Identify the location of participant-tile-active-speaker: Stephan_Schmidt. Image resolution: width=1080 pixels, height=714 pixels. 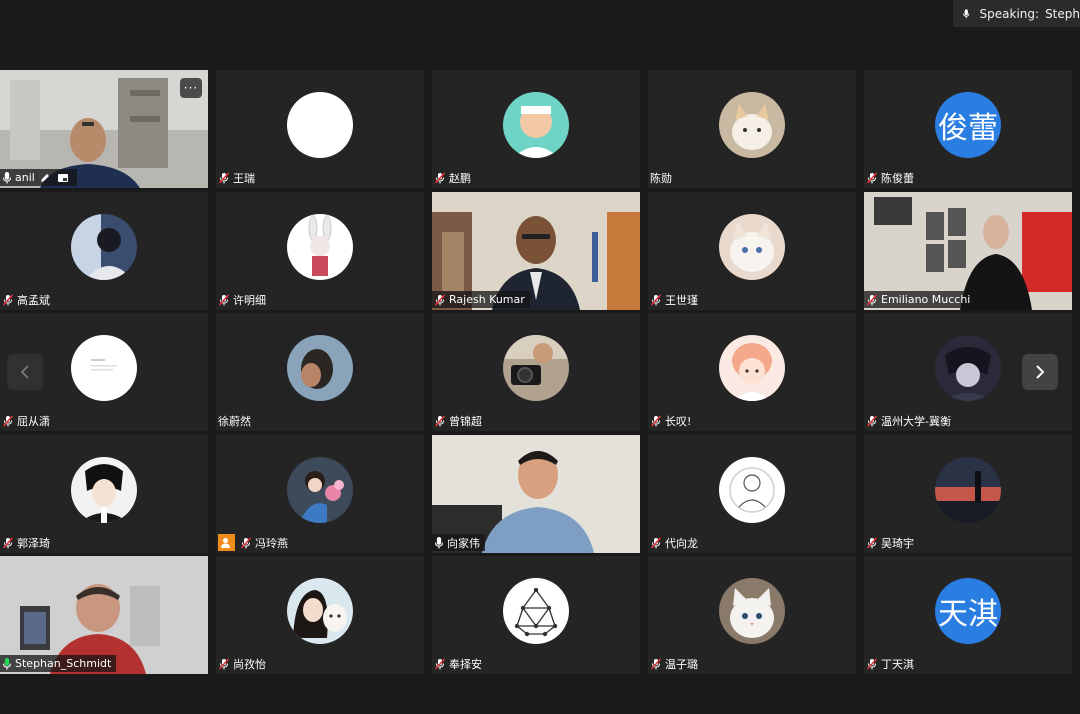
(104, 615).